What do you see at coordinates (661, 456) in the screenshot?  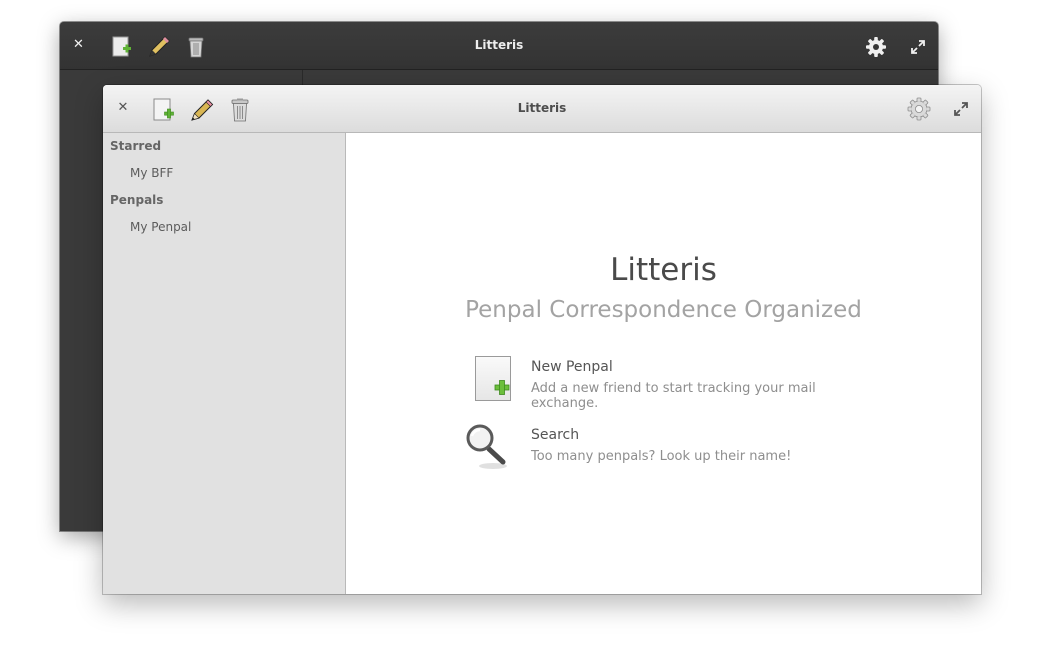 I see `search-description: Too many penpals? Look up their name!` at bounding box center [661, 456].